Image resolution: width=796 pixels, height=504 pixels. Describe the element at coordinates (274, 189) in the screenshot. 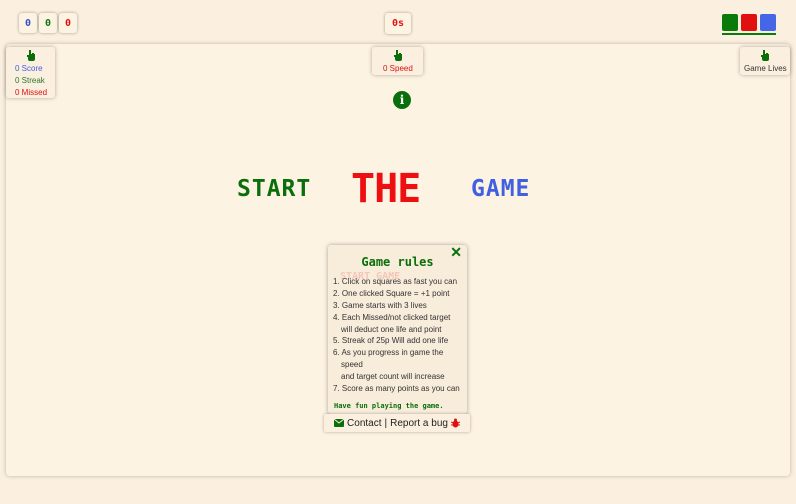

I see `headline-start: START` at that location.